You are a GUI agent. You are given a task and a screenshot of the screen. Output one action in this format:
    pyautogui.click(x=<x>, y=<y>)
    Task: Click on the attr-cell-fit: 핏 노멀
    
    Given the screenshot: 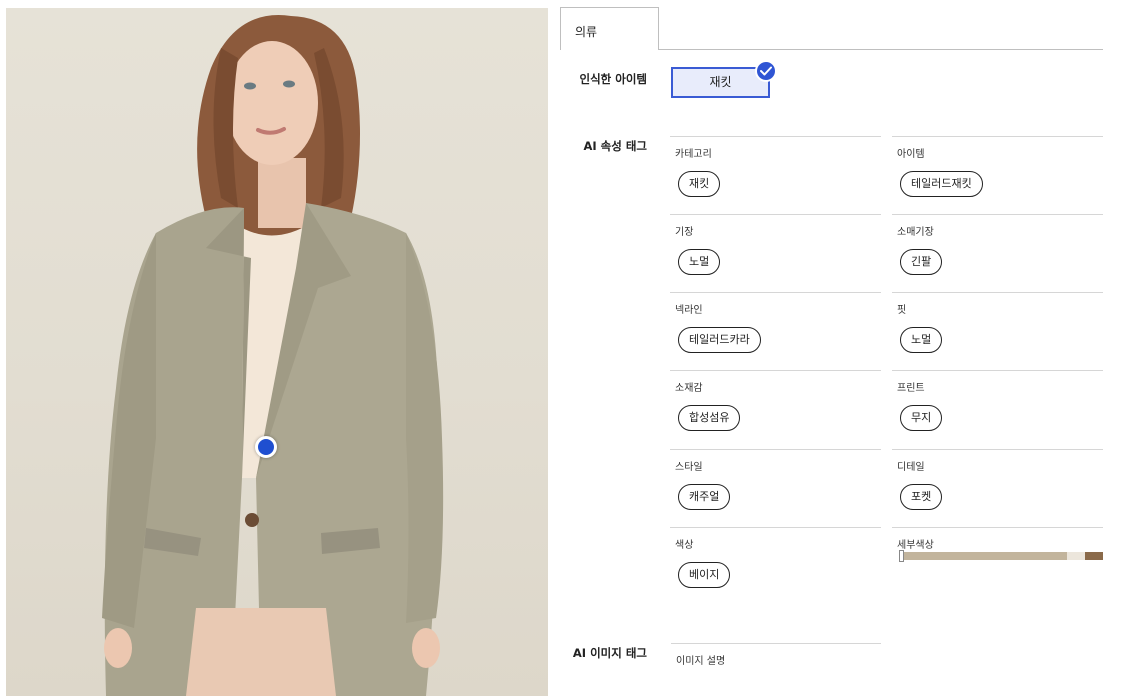 What is the action you would take?
    pyautogui.click(x=997, y=331)
    